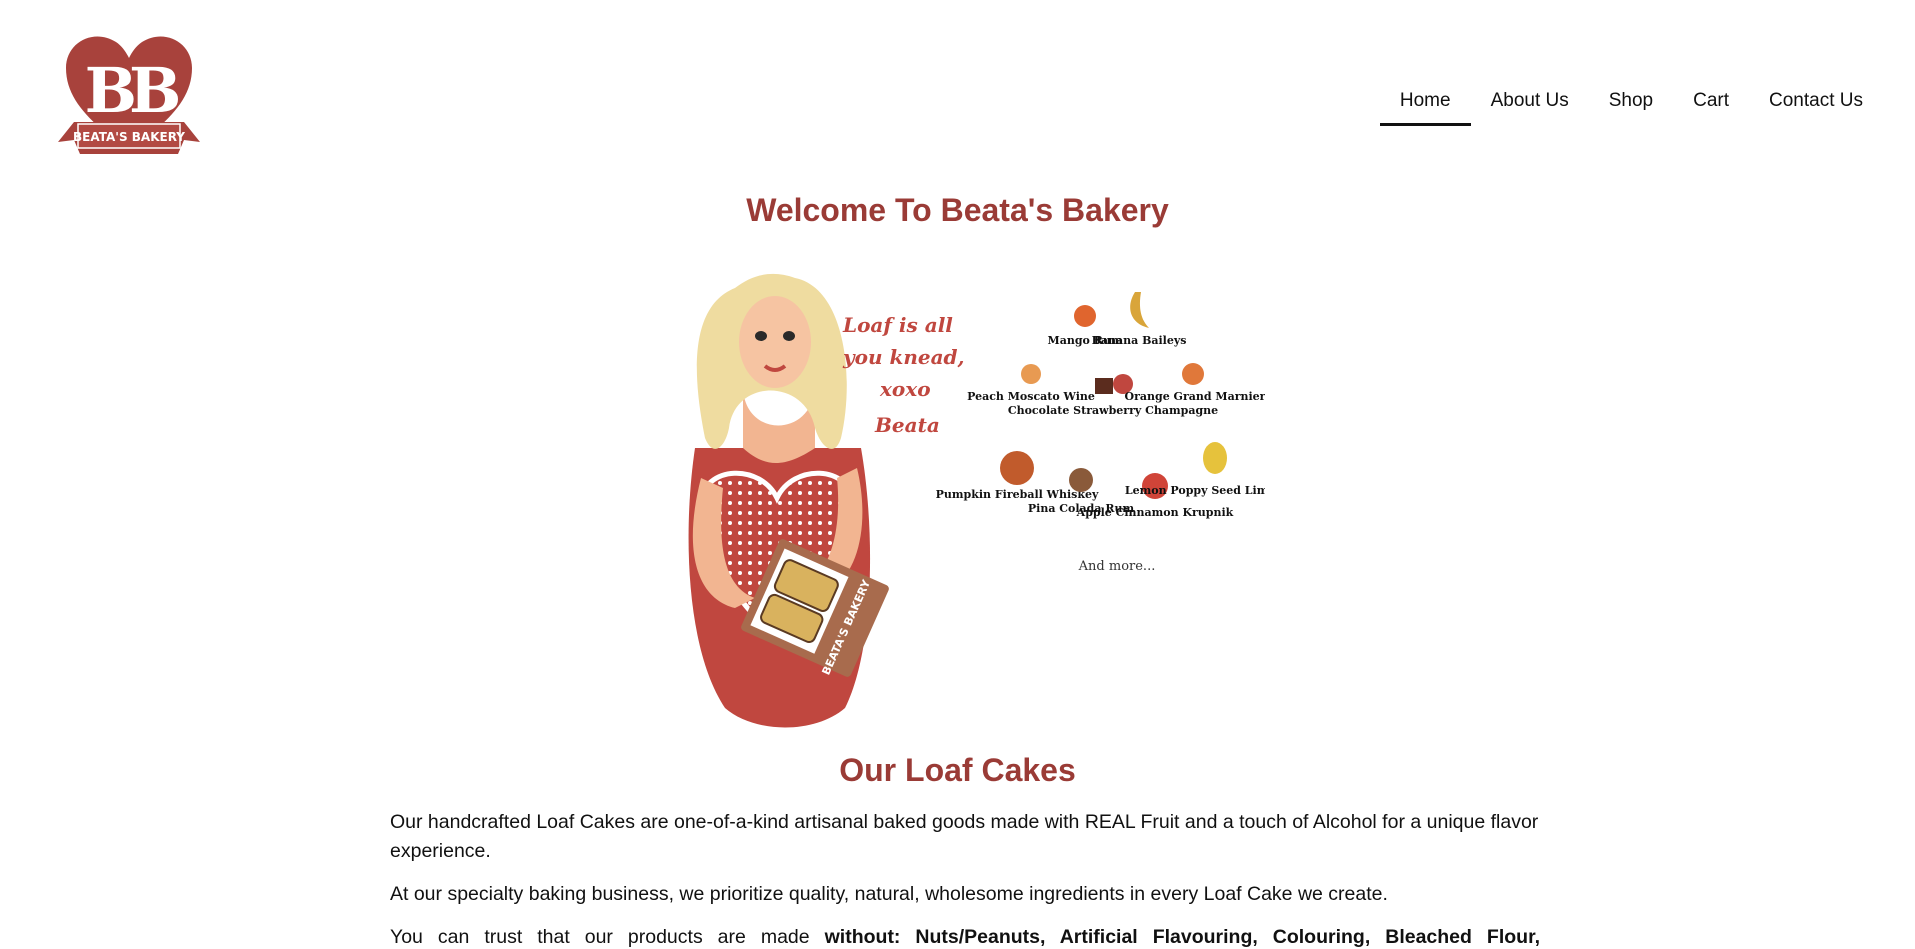  What do you see at coordinates (1139, 340) in the screenshot?
I see `svg-text: Banana Baileys` at bounding box center [1139, 340].